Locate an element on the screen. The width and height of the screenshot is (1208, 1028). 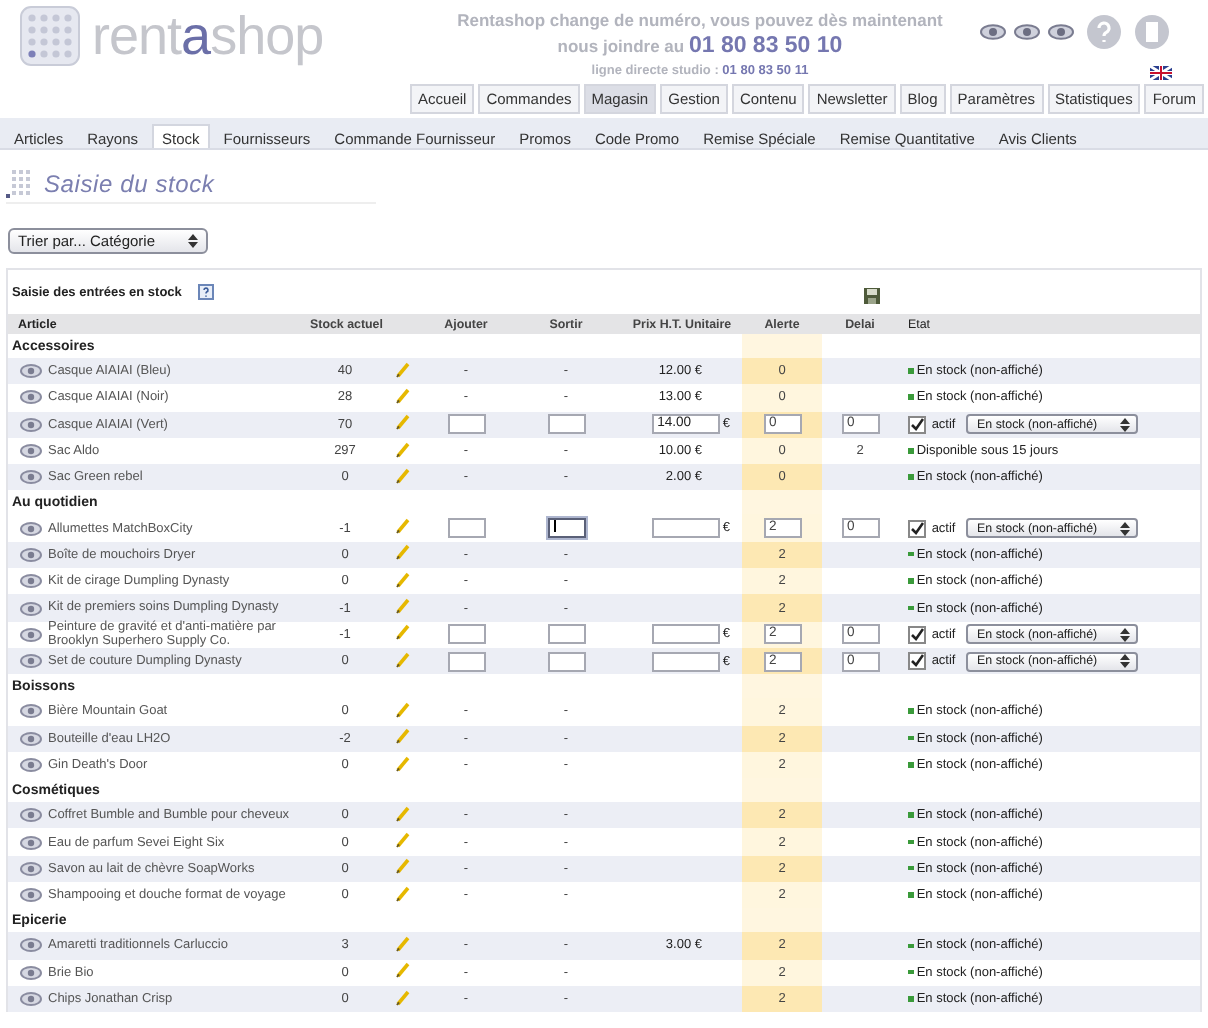
flag-icon is located at coordinates (1161, 73).